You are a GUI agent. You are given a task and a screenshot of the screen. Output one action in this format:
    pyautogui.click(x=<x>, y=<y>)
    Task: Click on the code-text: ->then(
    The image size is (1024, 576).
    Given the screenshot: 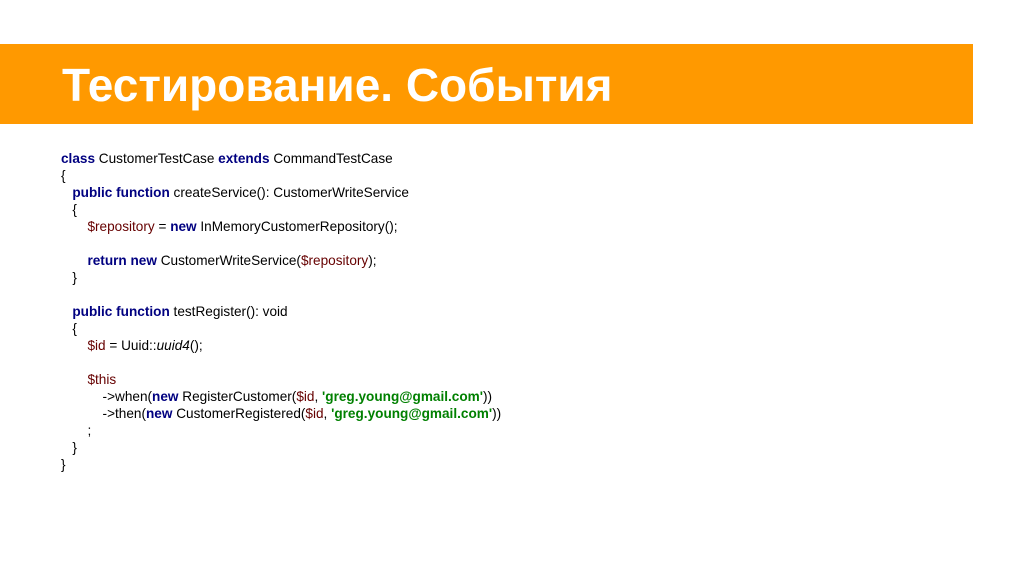 What is the action you would take?
    pyautogui.click(x=124, y=413)
    